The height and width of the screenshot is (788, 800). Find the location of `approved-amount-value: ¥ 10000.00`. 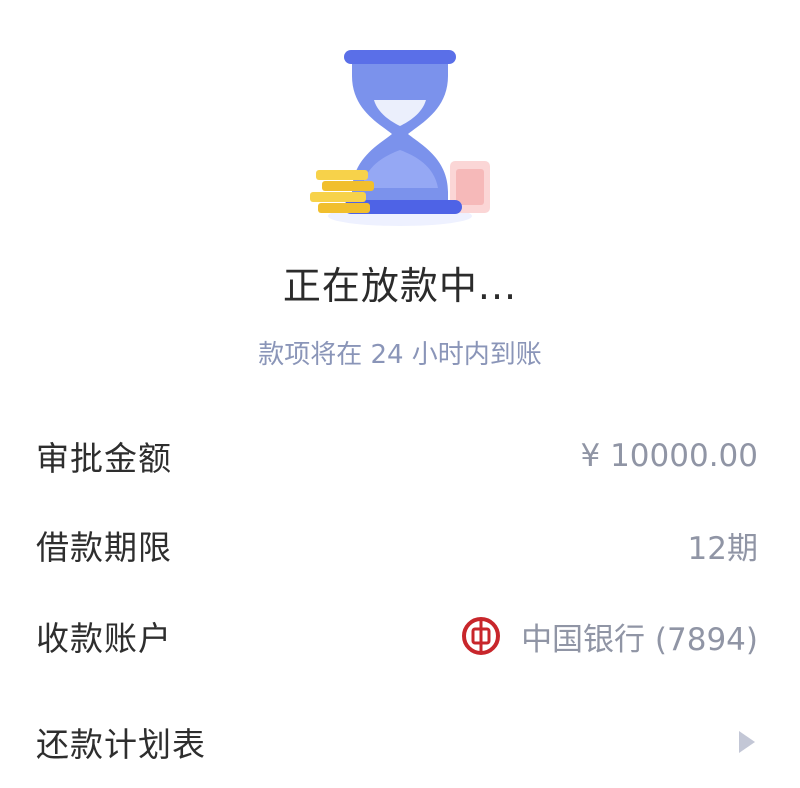

approved-amount-value: ¥ 10000.00 is located at coordinates (669, 456).